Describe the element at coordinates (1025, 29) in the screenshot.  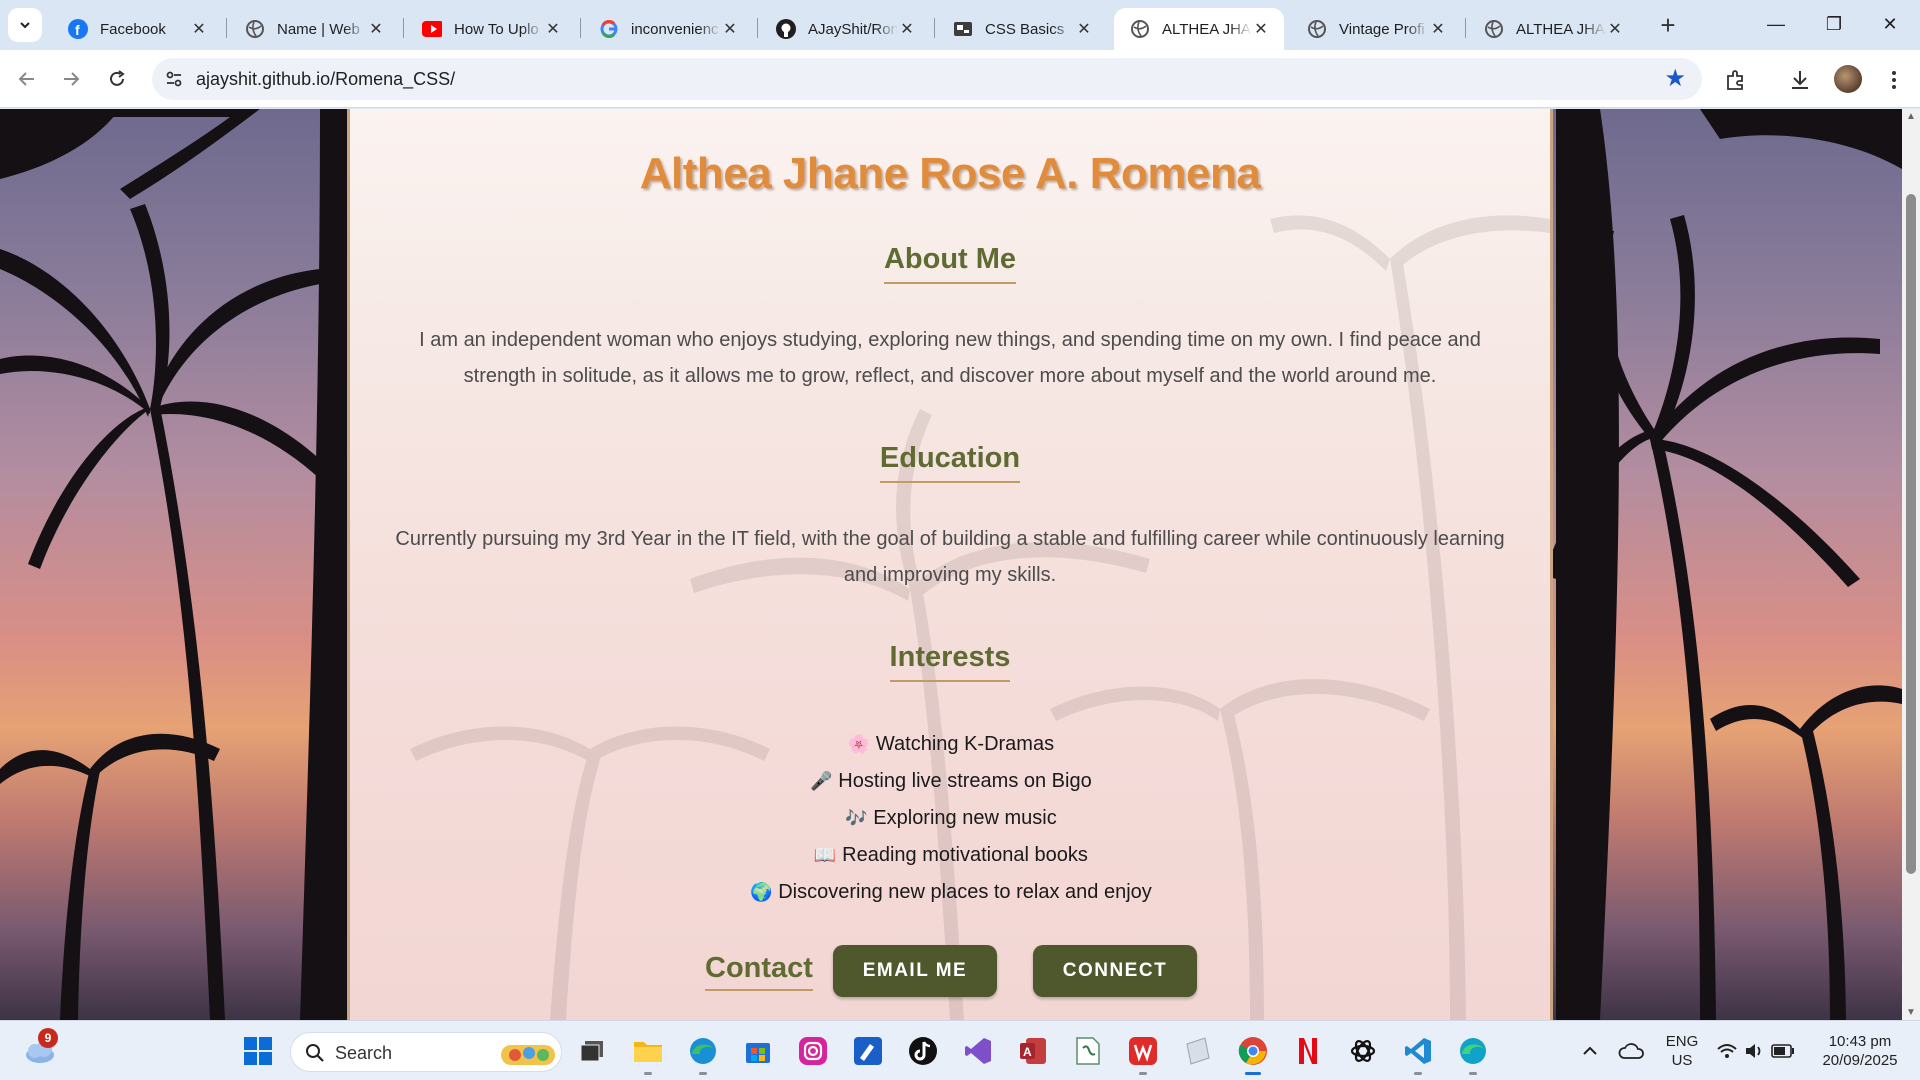
I see `tab-title: CSS Basics` at that location.